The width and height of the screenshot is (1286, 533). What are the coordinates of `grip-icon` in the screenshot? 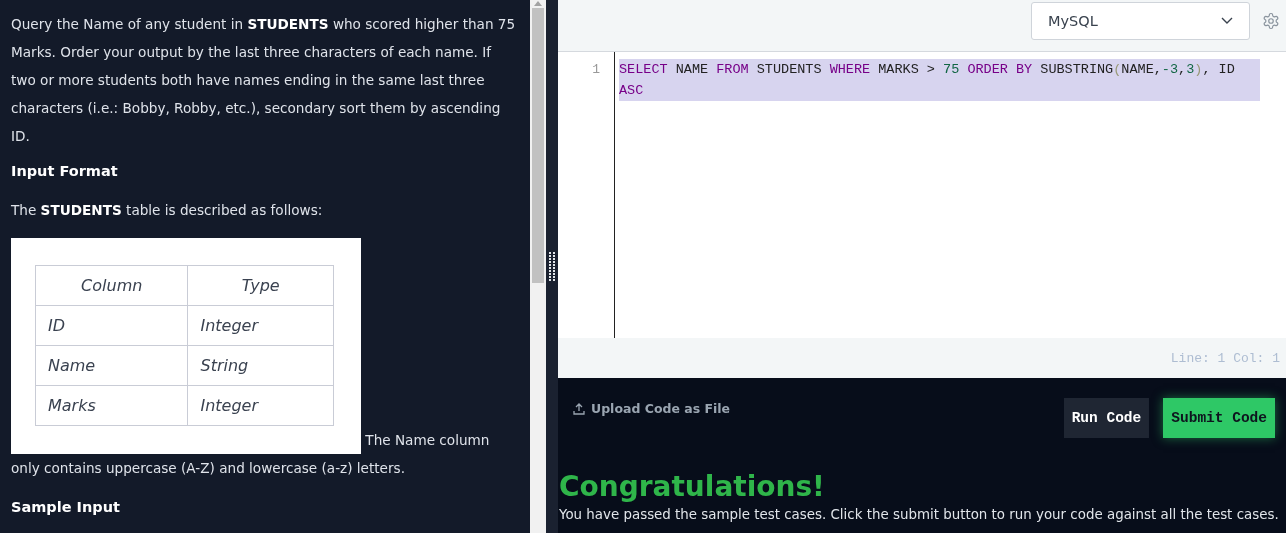 It's located at (552, 266).